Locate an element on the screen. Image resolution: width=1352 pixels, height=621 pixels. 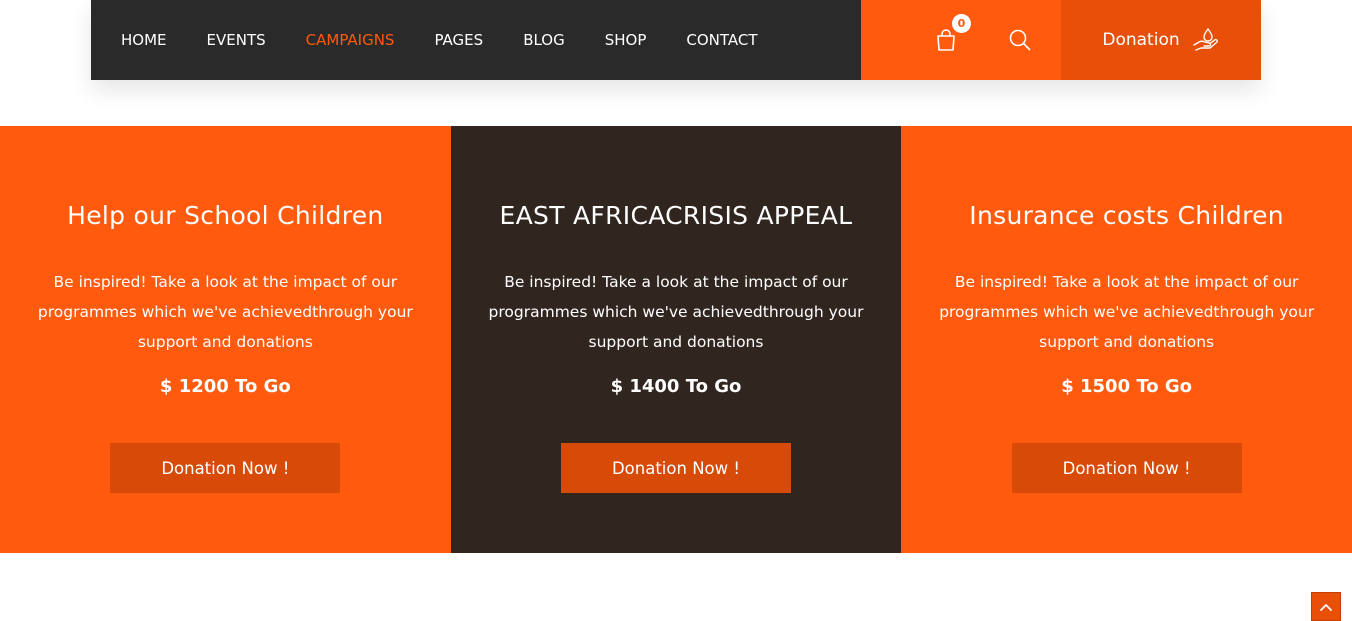
campaign-title: Help our School Children is located at coordinates (225, 215).